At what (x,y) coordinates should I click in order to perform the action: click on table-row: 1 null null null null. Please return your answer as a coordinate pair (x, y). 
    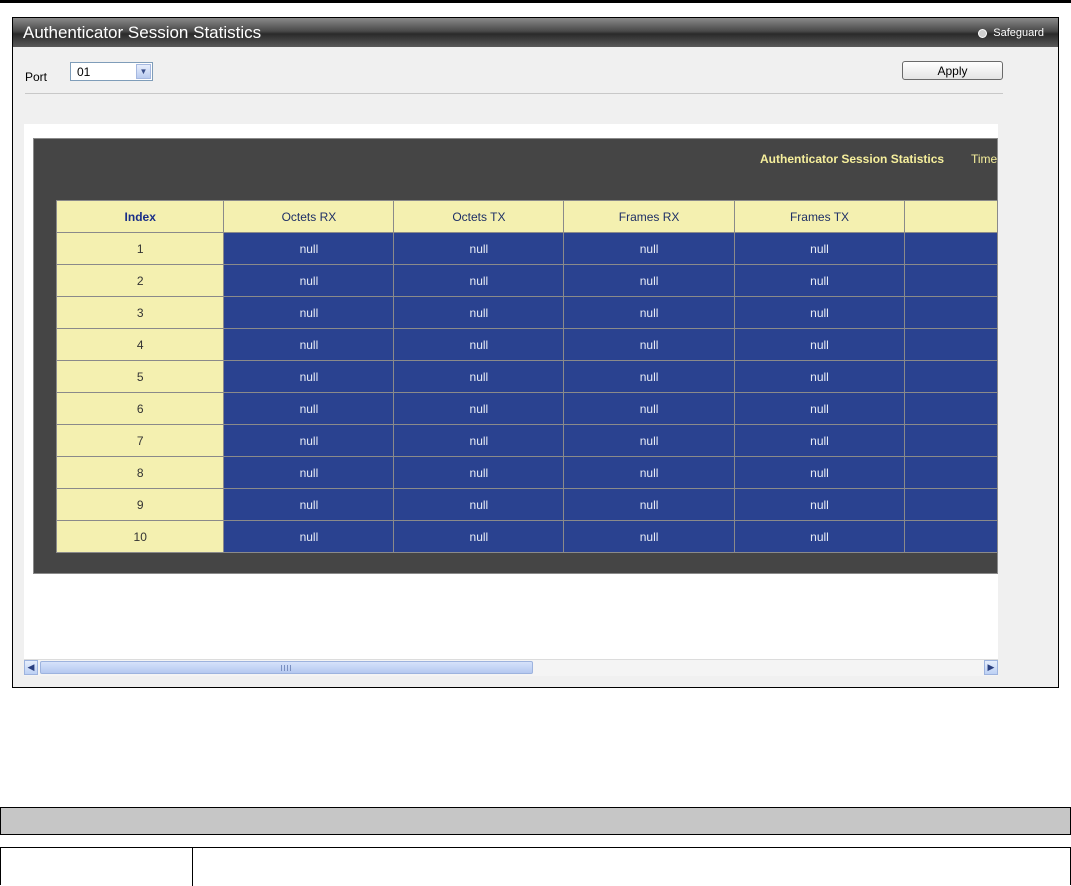
    Looking at the image, I should click on (527, 248).